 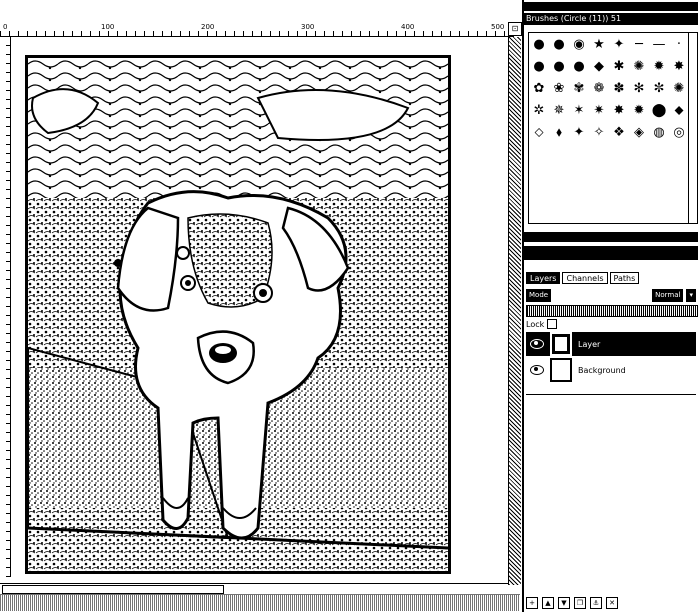 What do you see at coordinates (257, 29) in the screenshot?
I see `horizontal-ruler: 0 100 200 300 400 500` at bounding box center [257, 29].